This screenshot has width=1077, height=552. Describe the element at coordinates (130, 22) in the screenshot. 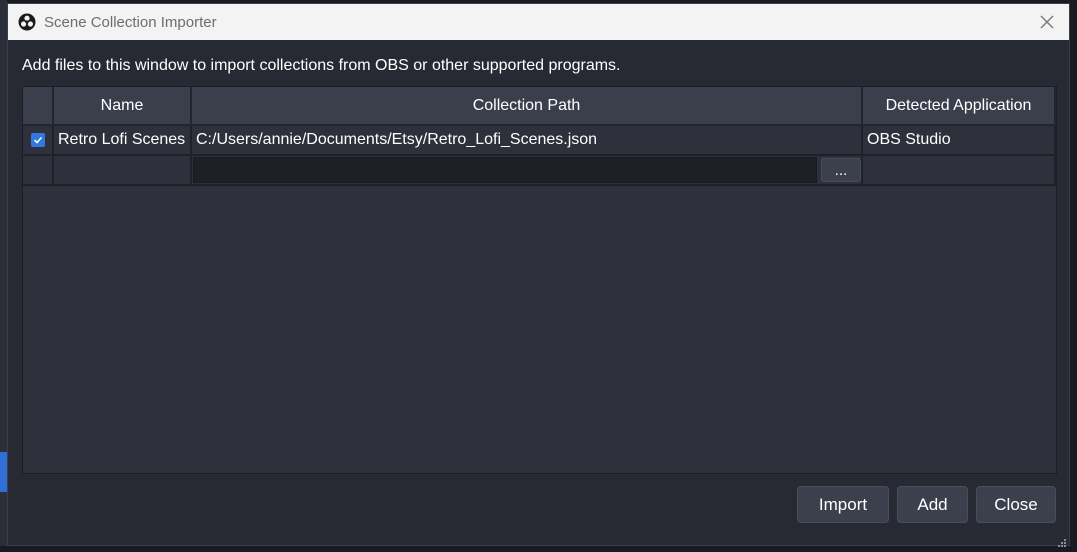

I see `window-title: Scene Collection Importer` at that location.